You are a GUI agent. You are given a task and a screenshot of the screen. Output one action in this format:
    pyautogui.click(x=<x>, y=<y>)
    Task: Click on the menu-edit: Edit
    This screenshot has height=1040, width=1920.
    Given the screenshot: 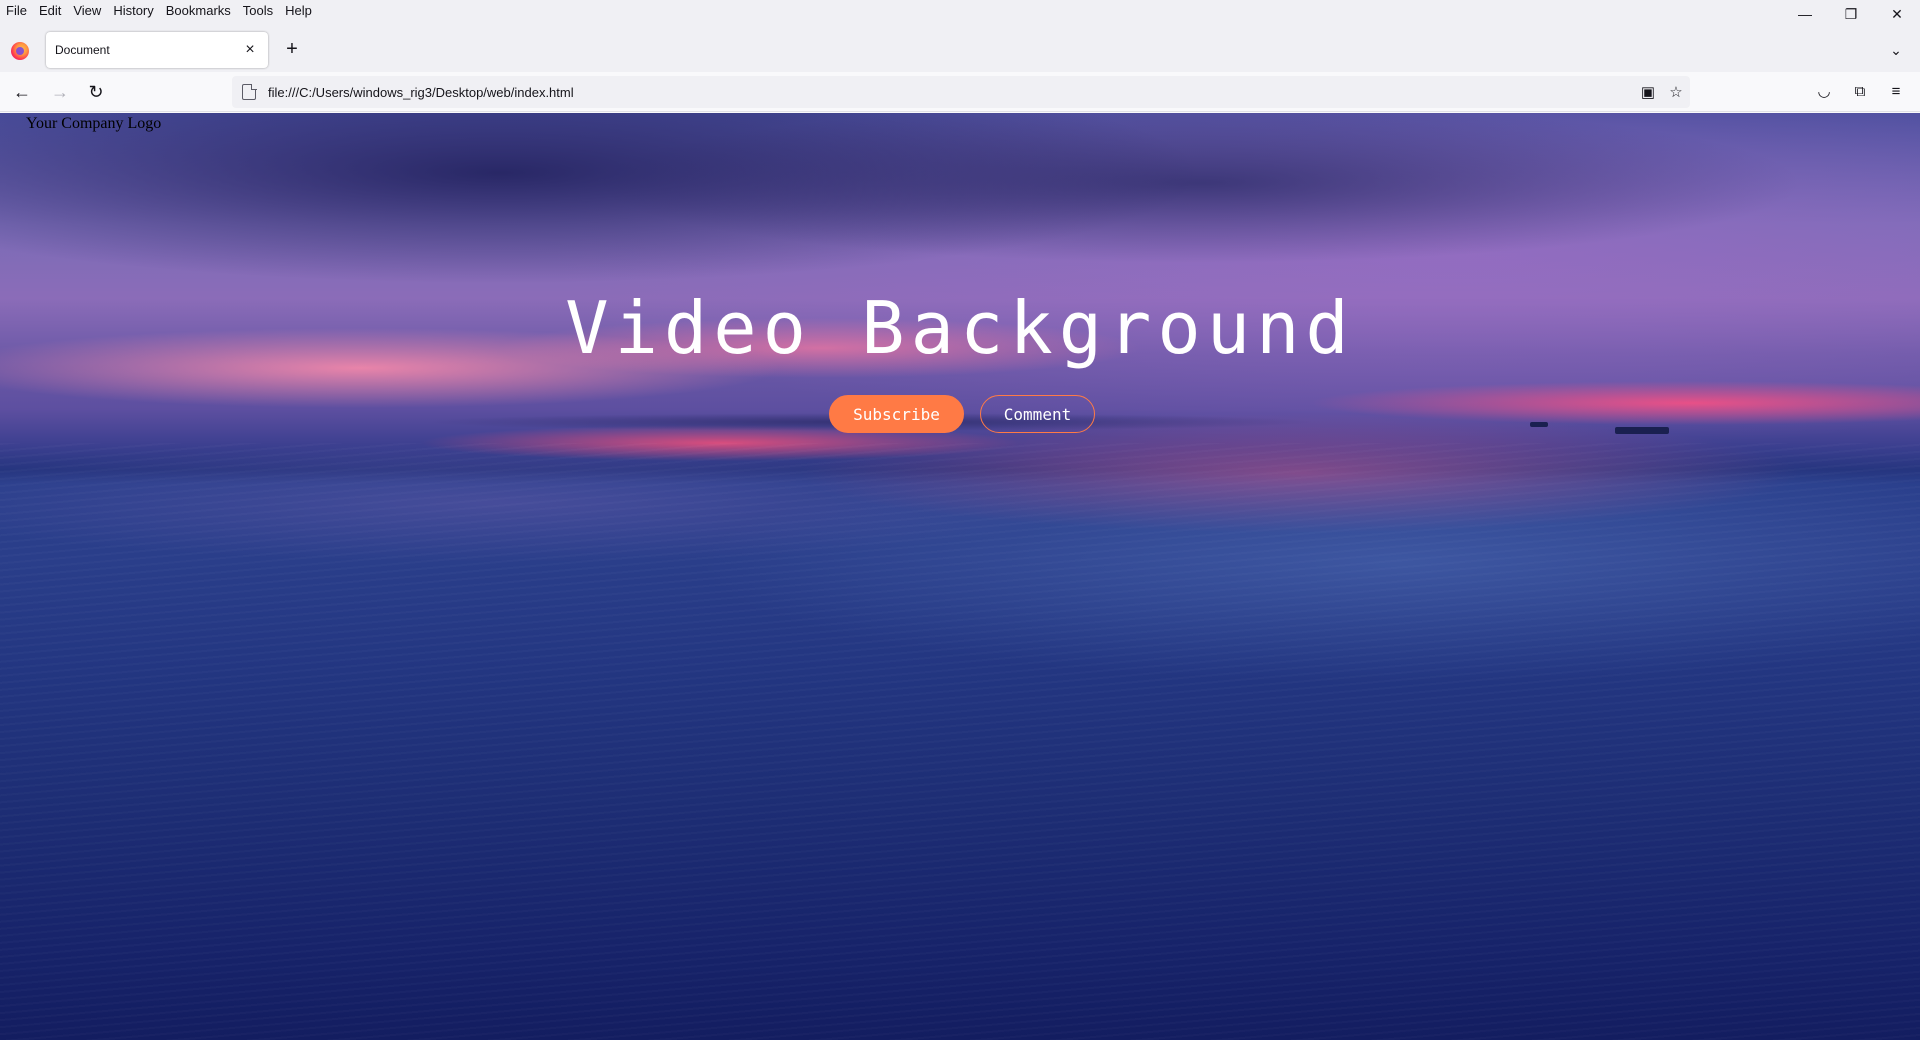 What is the action you would take?
    pyautogui.click(x=50, y=11)
    